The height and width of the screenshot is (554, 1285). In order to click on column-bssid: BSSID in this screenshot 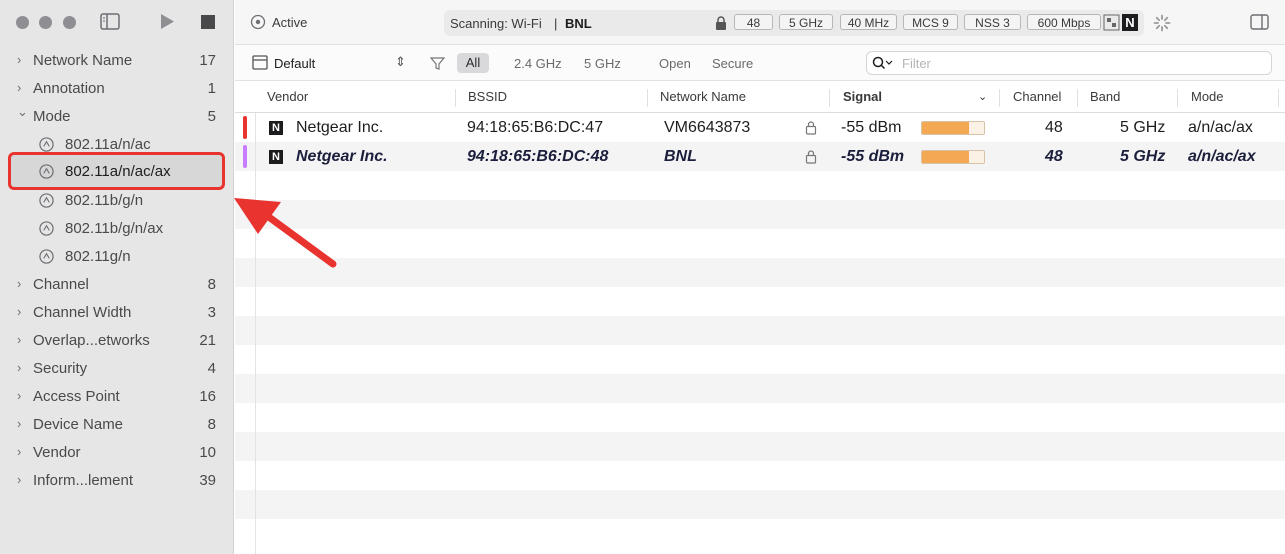, I will do `click(487, 96)`.